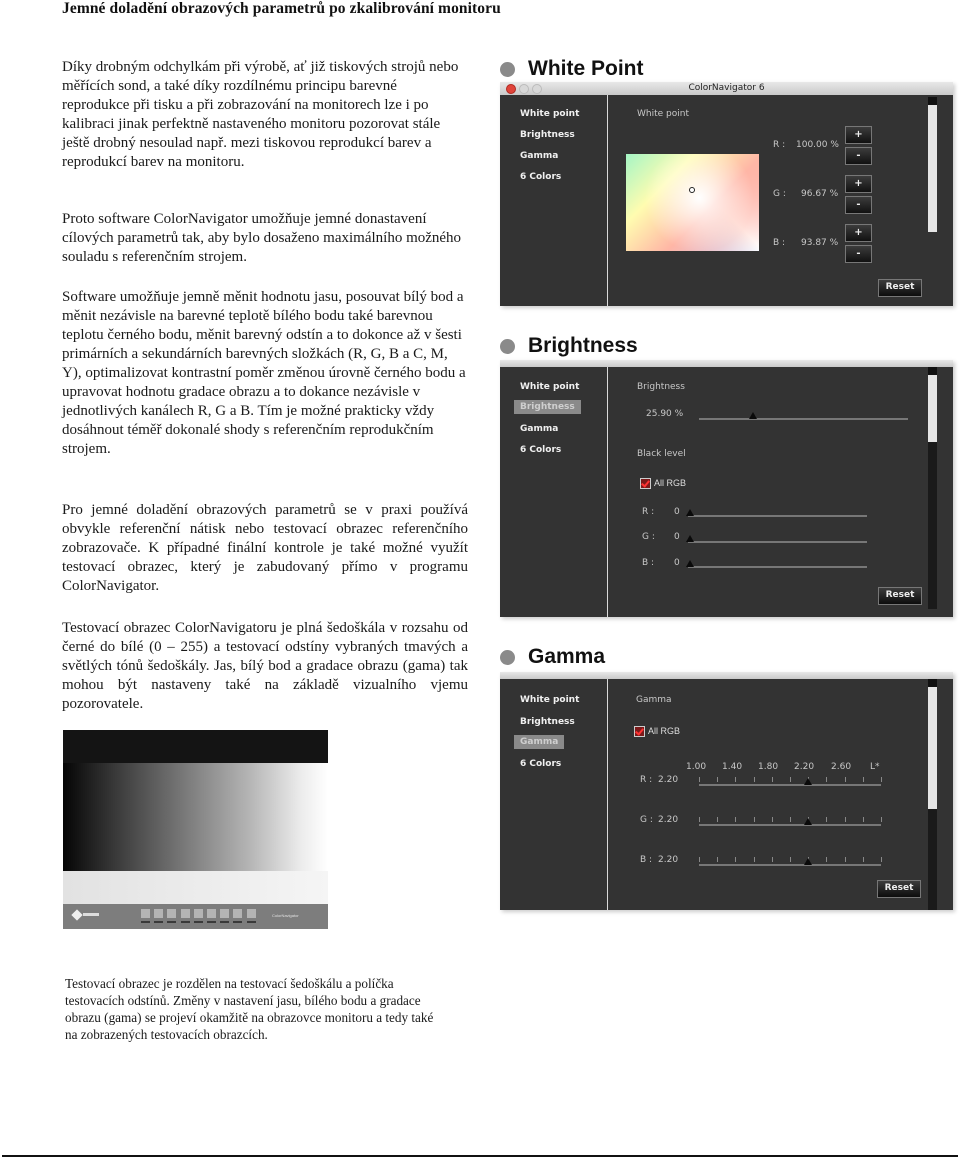 The height and width of the screenshot is (1162, 960). I want to click on zoom-window-button, so click(537, 89).